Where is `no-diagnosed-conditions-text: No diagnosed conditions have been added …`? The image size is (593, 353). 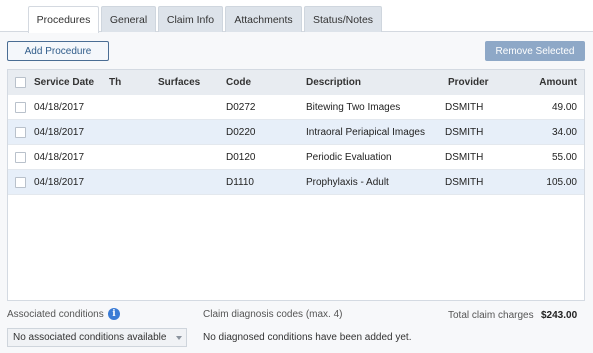 no-diagnosed-conditions-text: No diagnosed conditions have been added … is located at coordinates (307, 337).